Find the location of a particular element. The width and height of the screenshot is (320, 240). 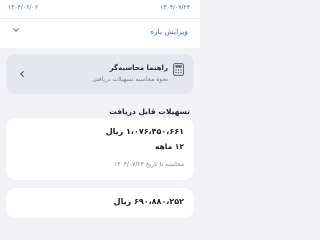

chevron-down-icon is located at coordinates (16, 30).